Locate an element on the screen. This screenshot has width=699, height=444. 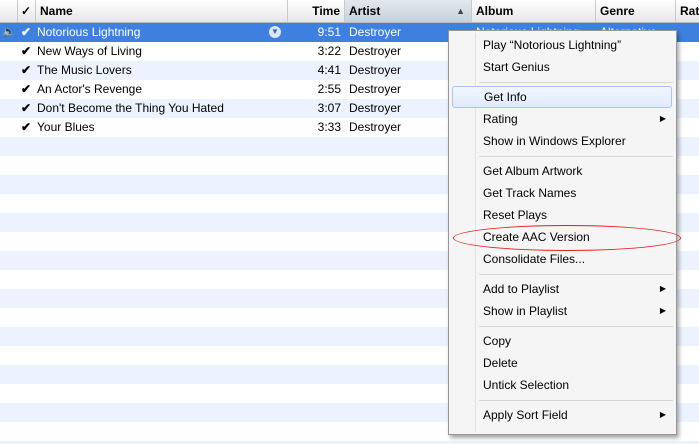
sort-ascending-icon: ▲ is located at coordinates (460, 11).